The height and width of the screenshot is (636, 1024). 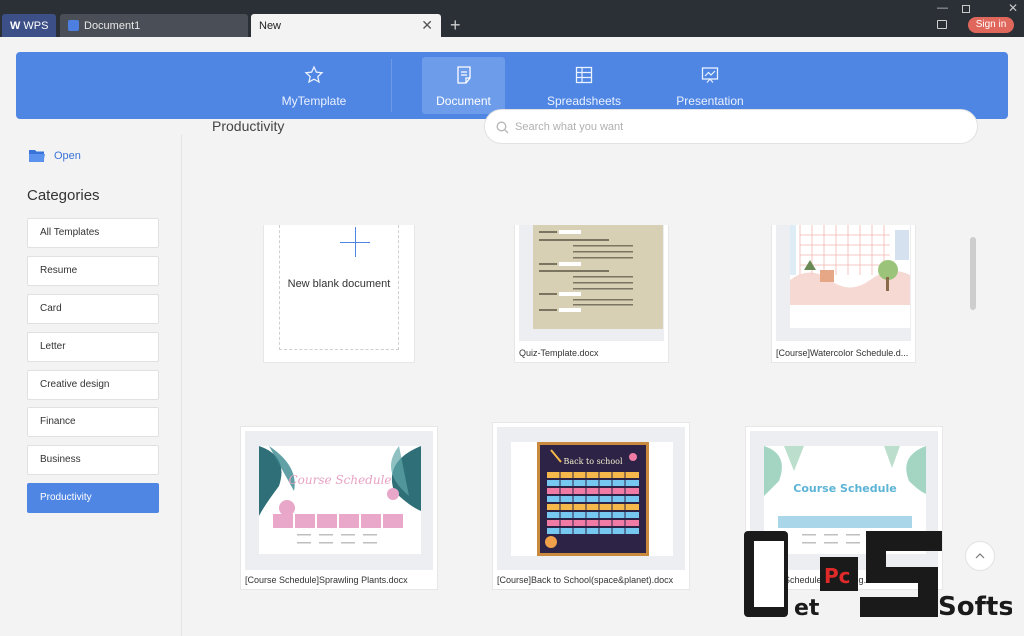 I want to click on sprawling-plants-preview: Course Schedule, so click(x=340, y=500).